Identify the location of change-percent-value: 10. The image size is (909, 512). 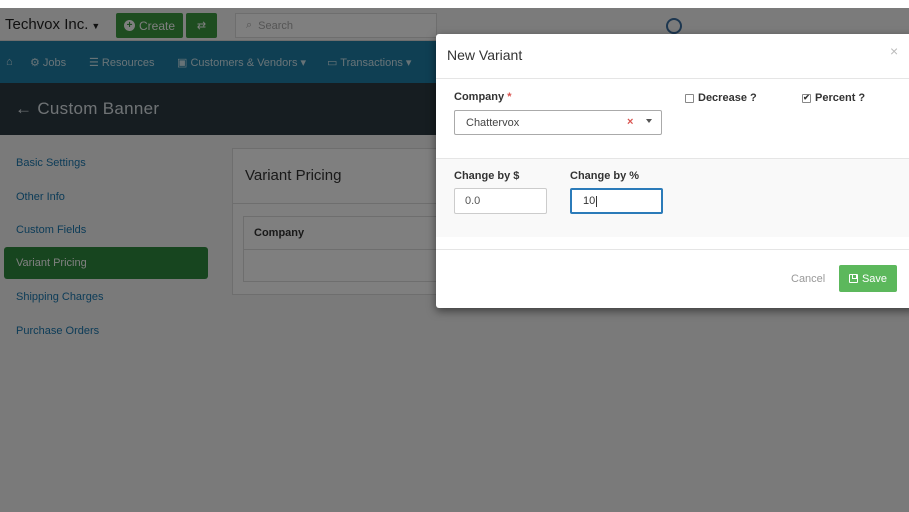
(589, 201).